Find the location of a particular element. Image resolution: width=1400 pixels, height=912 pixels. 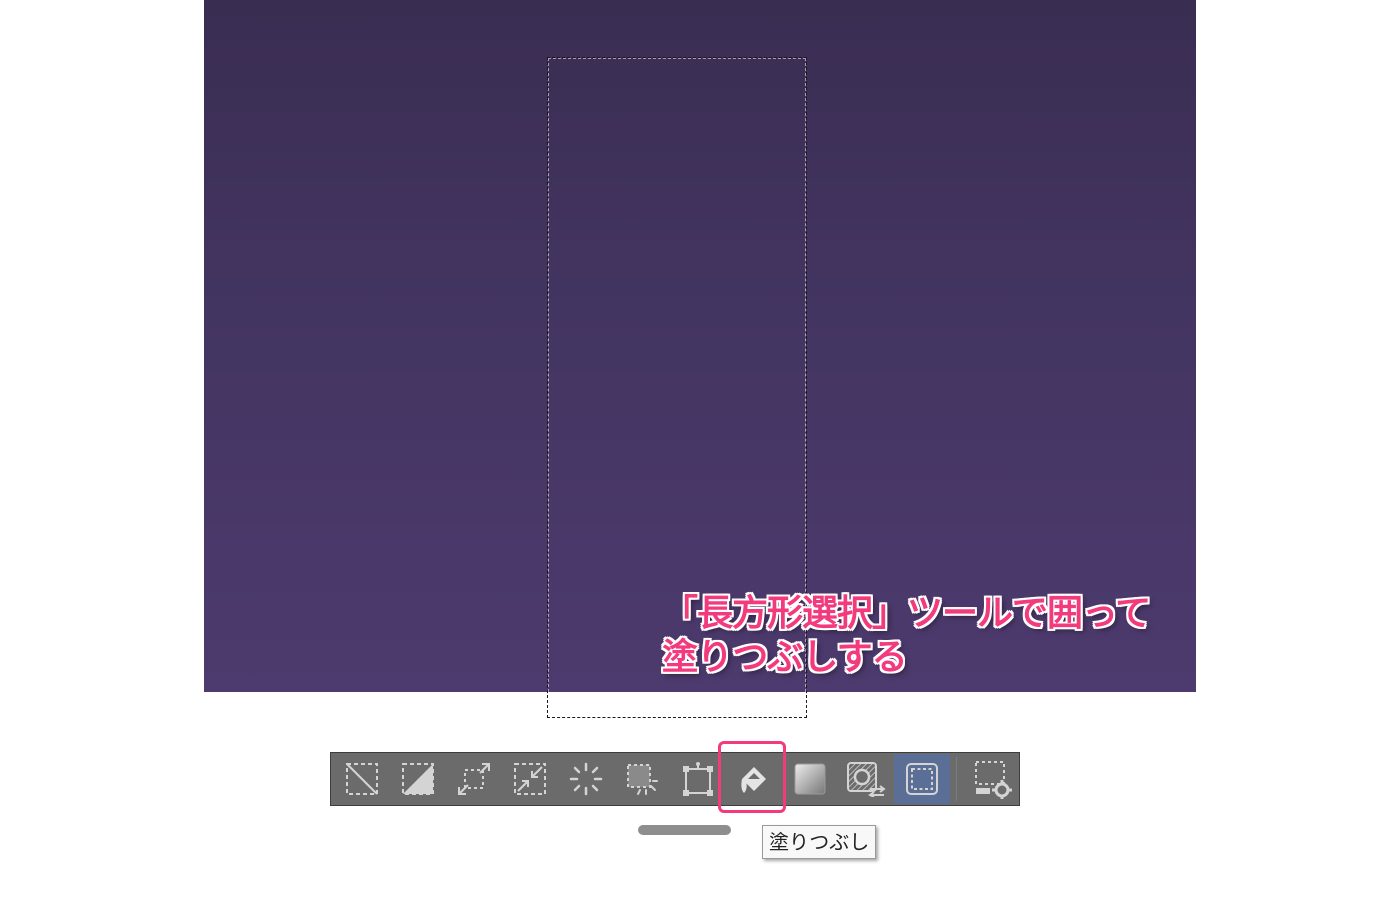

paint-bucket-icon is located at coordinates (753, 780).